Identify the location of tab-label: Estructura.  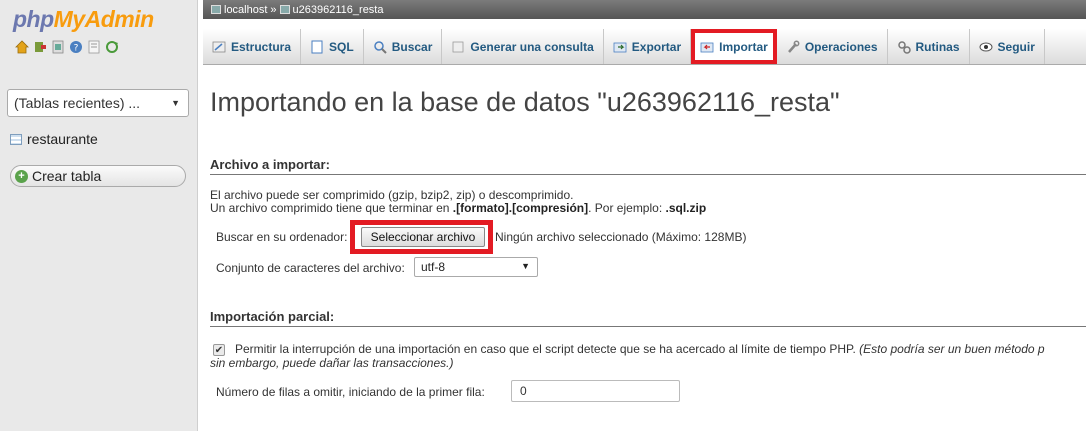
(261, 46).